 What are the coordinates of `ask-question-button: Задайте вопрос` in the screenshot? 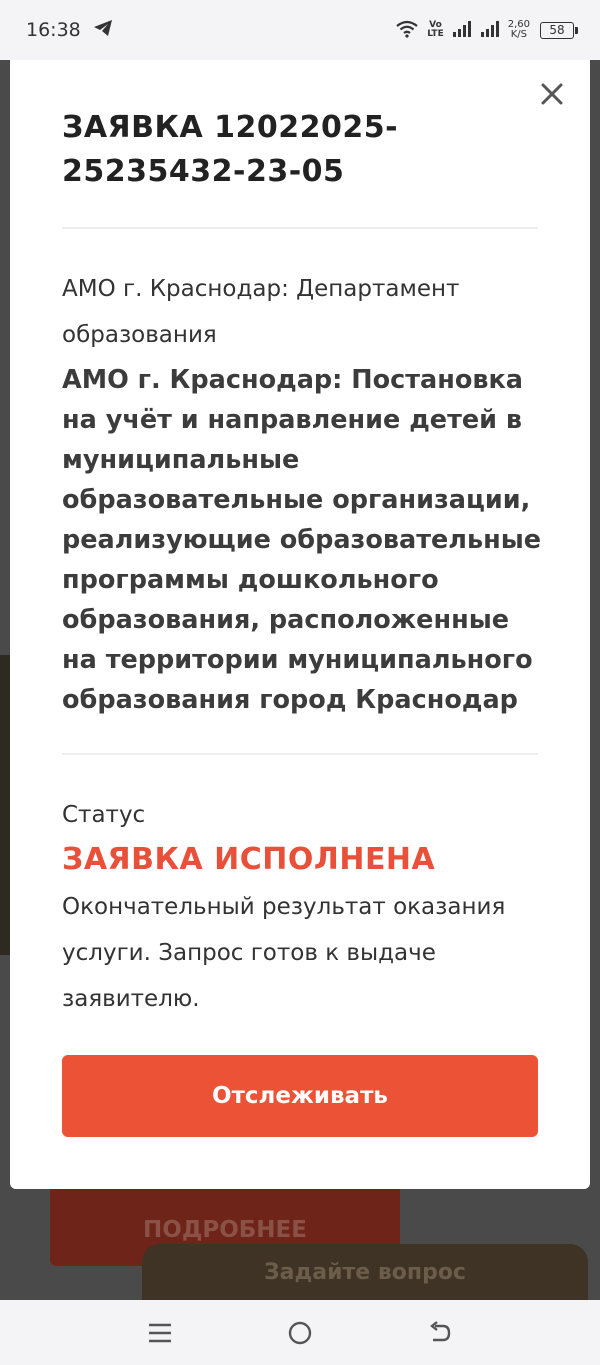 It's located at (365, 1272).